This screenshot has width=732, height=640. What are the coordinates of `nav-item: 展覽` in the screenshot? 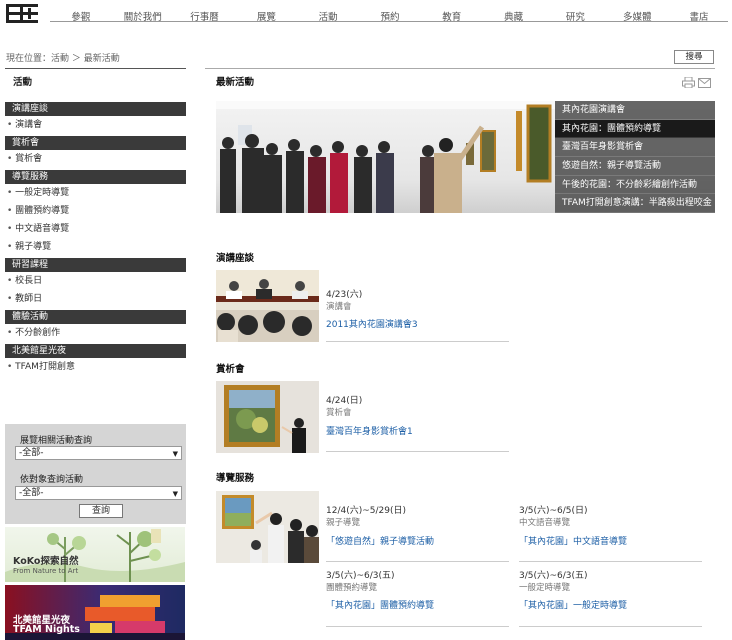 It's located at (266, 15).